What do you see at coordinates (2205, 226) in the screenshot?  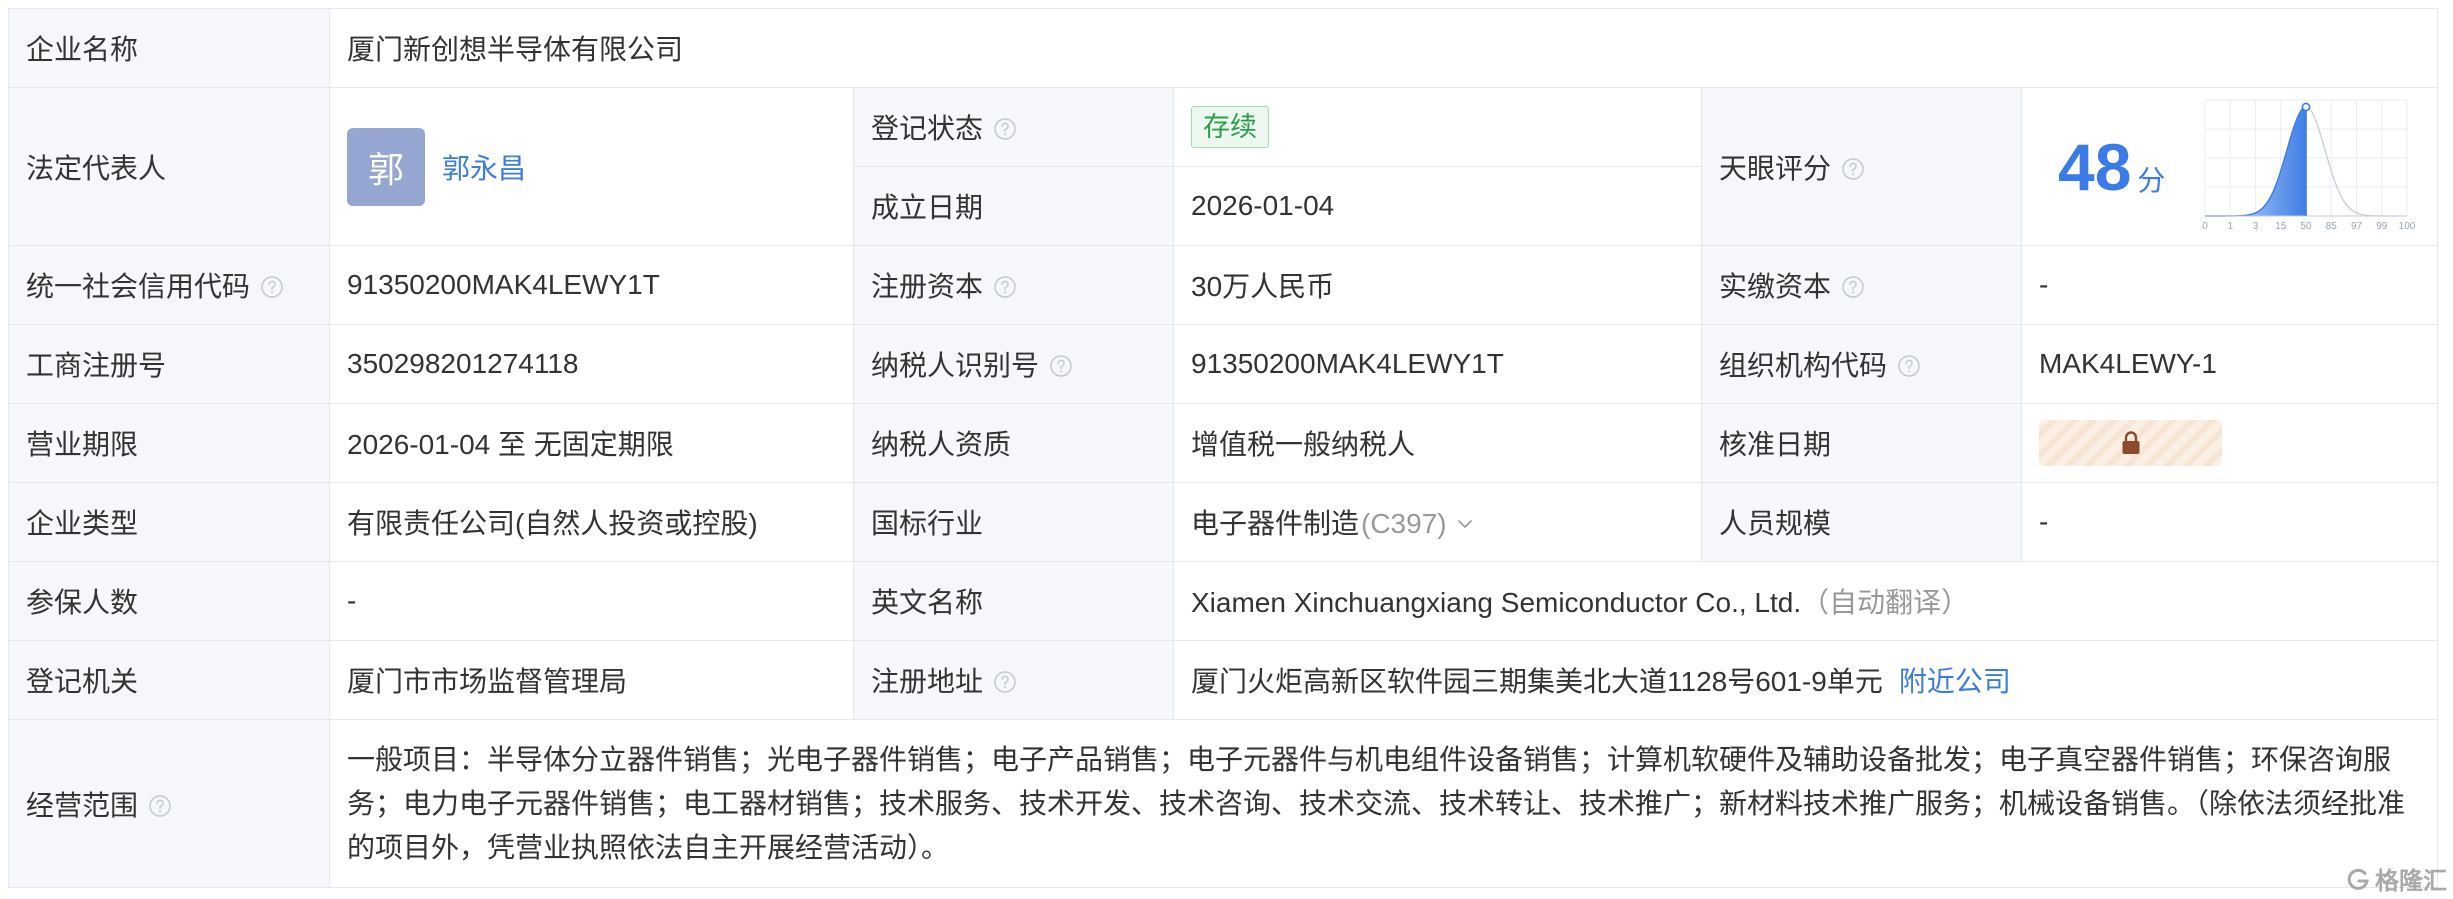 I see `scale-tick-label: 0` at bounding box center [2205, 226].